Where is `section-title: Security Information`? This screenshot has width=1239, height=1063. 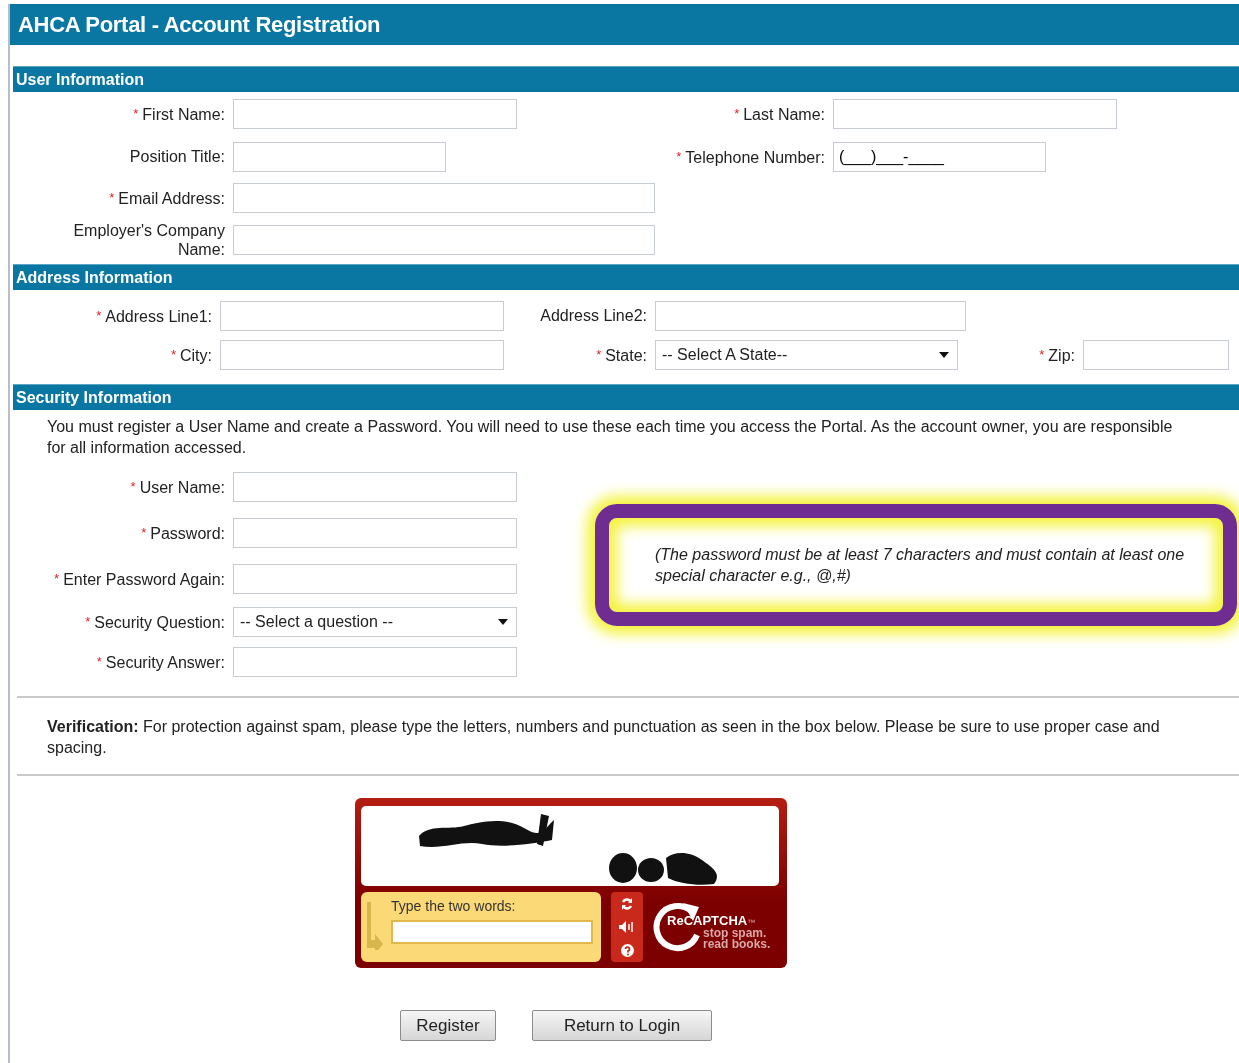
section-title: Security Information is located at coordinates (94, 397).